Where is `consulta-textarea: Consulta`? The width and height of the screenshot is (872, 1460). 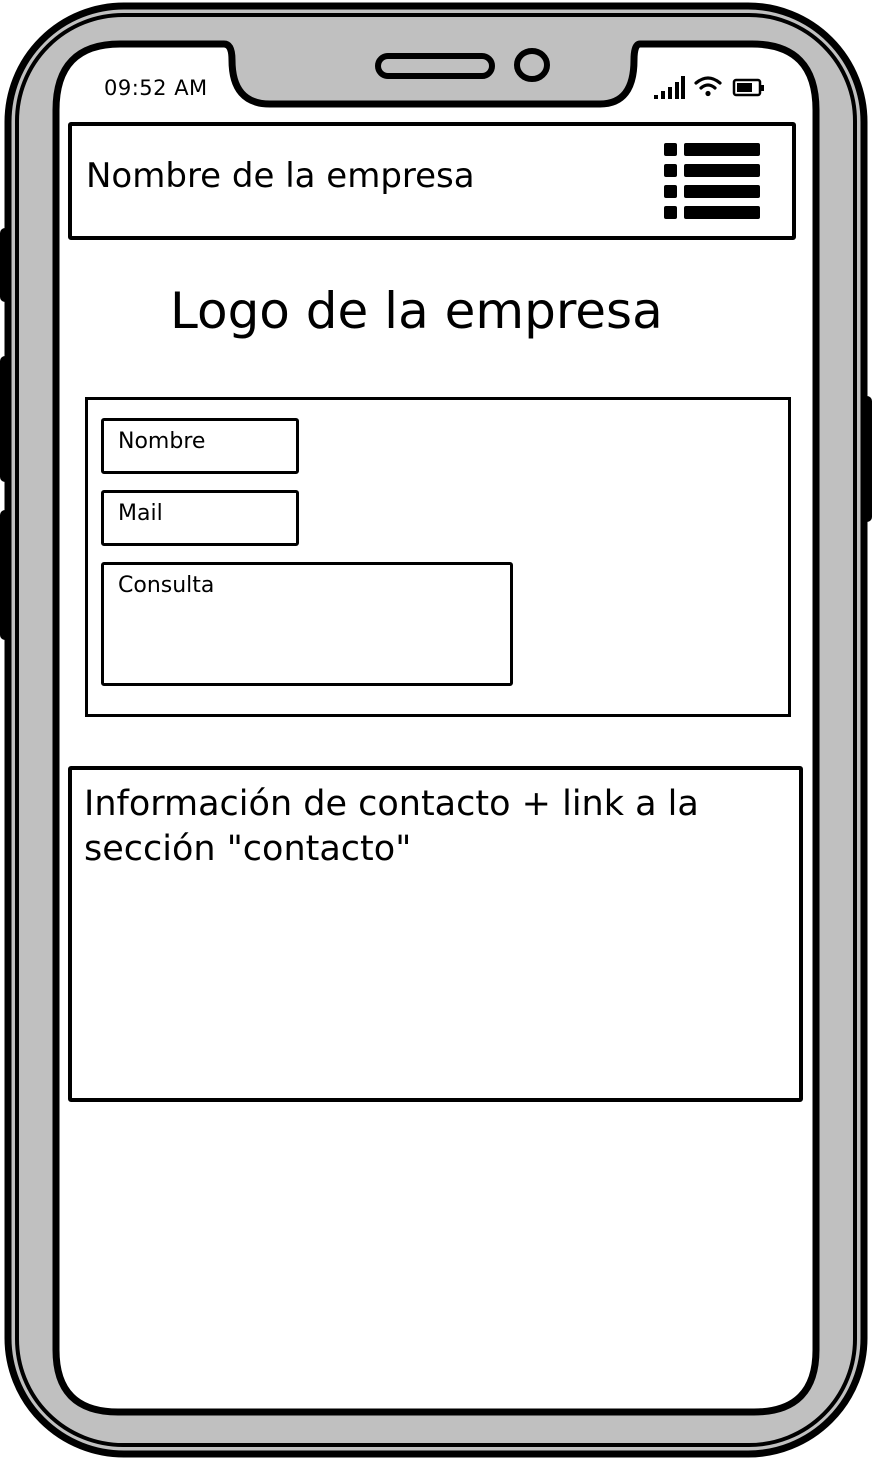
consulta-textarea: Consulta is located at coordinates (307, 624).